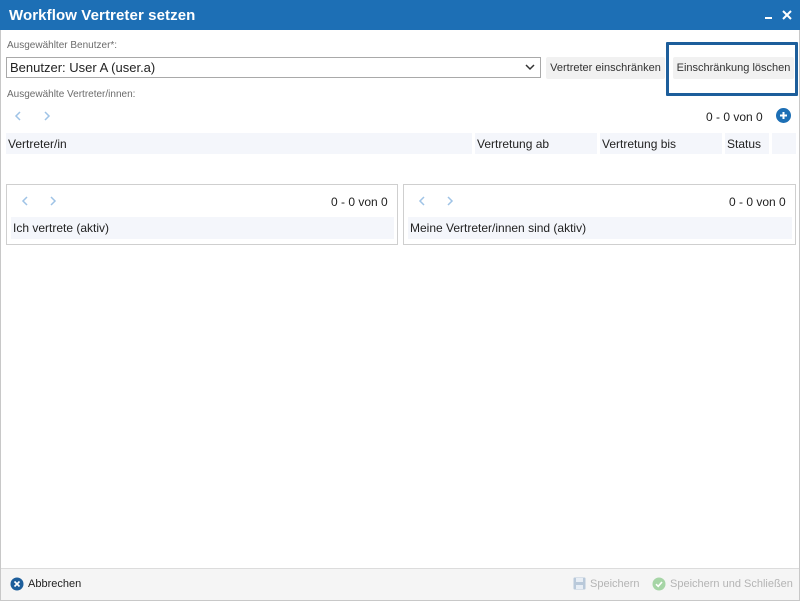 Image resolution: width=800 pixels, height=601 pixels. Describe the element at coordinates (536, 143) in the screenshot. I see `column-header-from: Vertretung ab` at that location.